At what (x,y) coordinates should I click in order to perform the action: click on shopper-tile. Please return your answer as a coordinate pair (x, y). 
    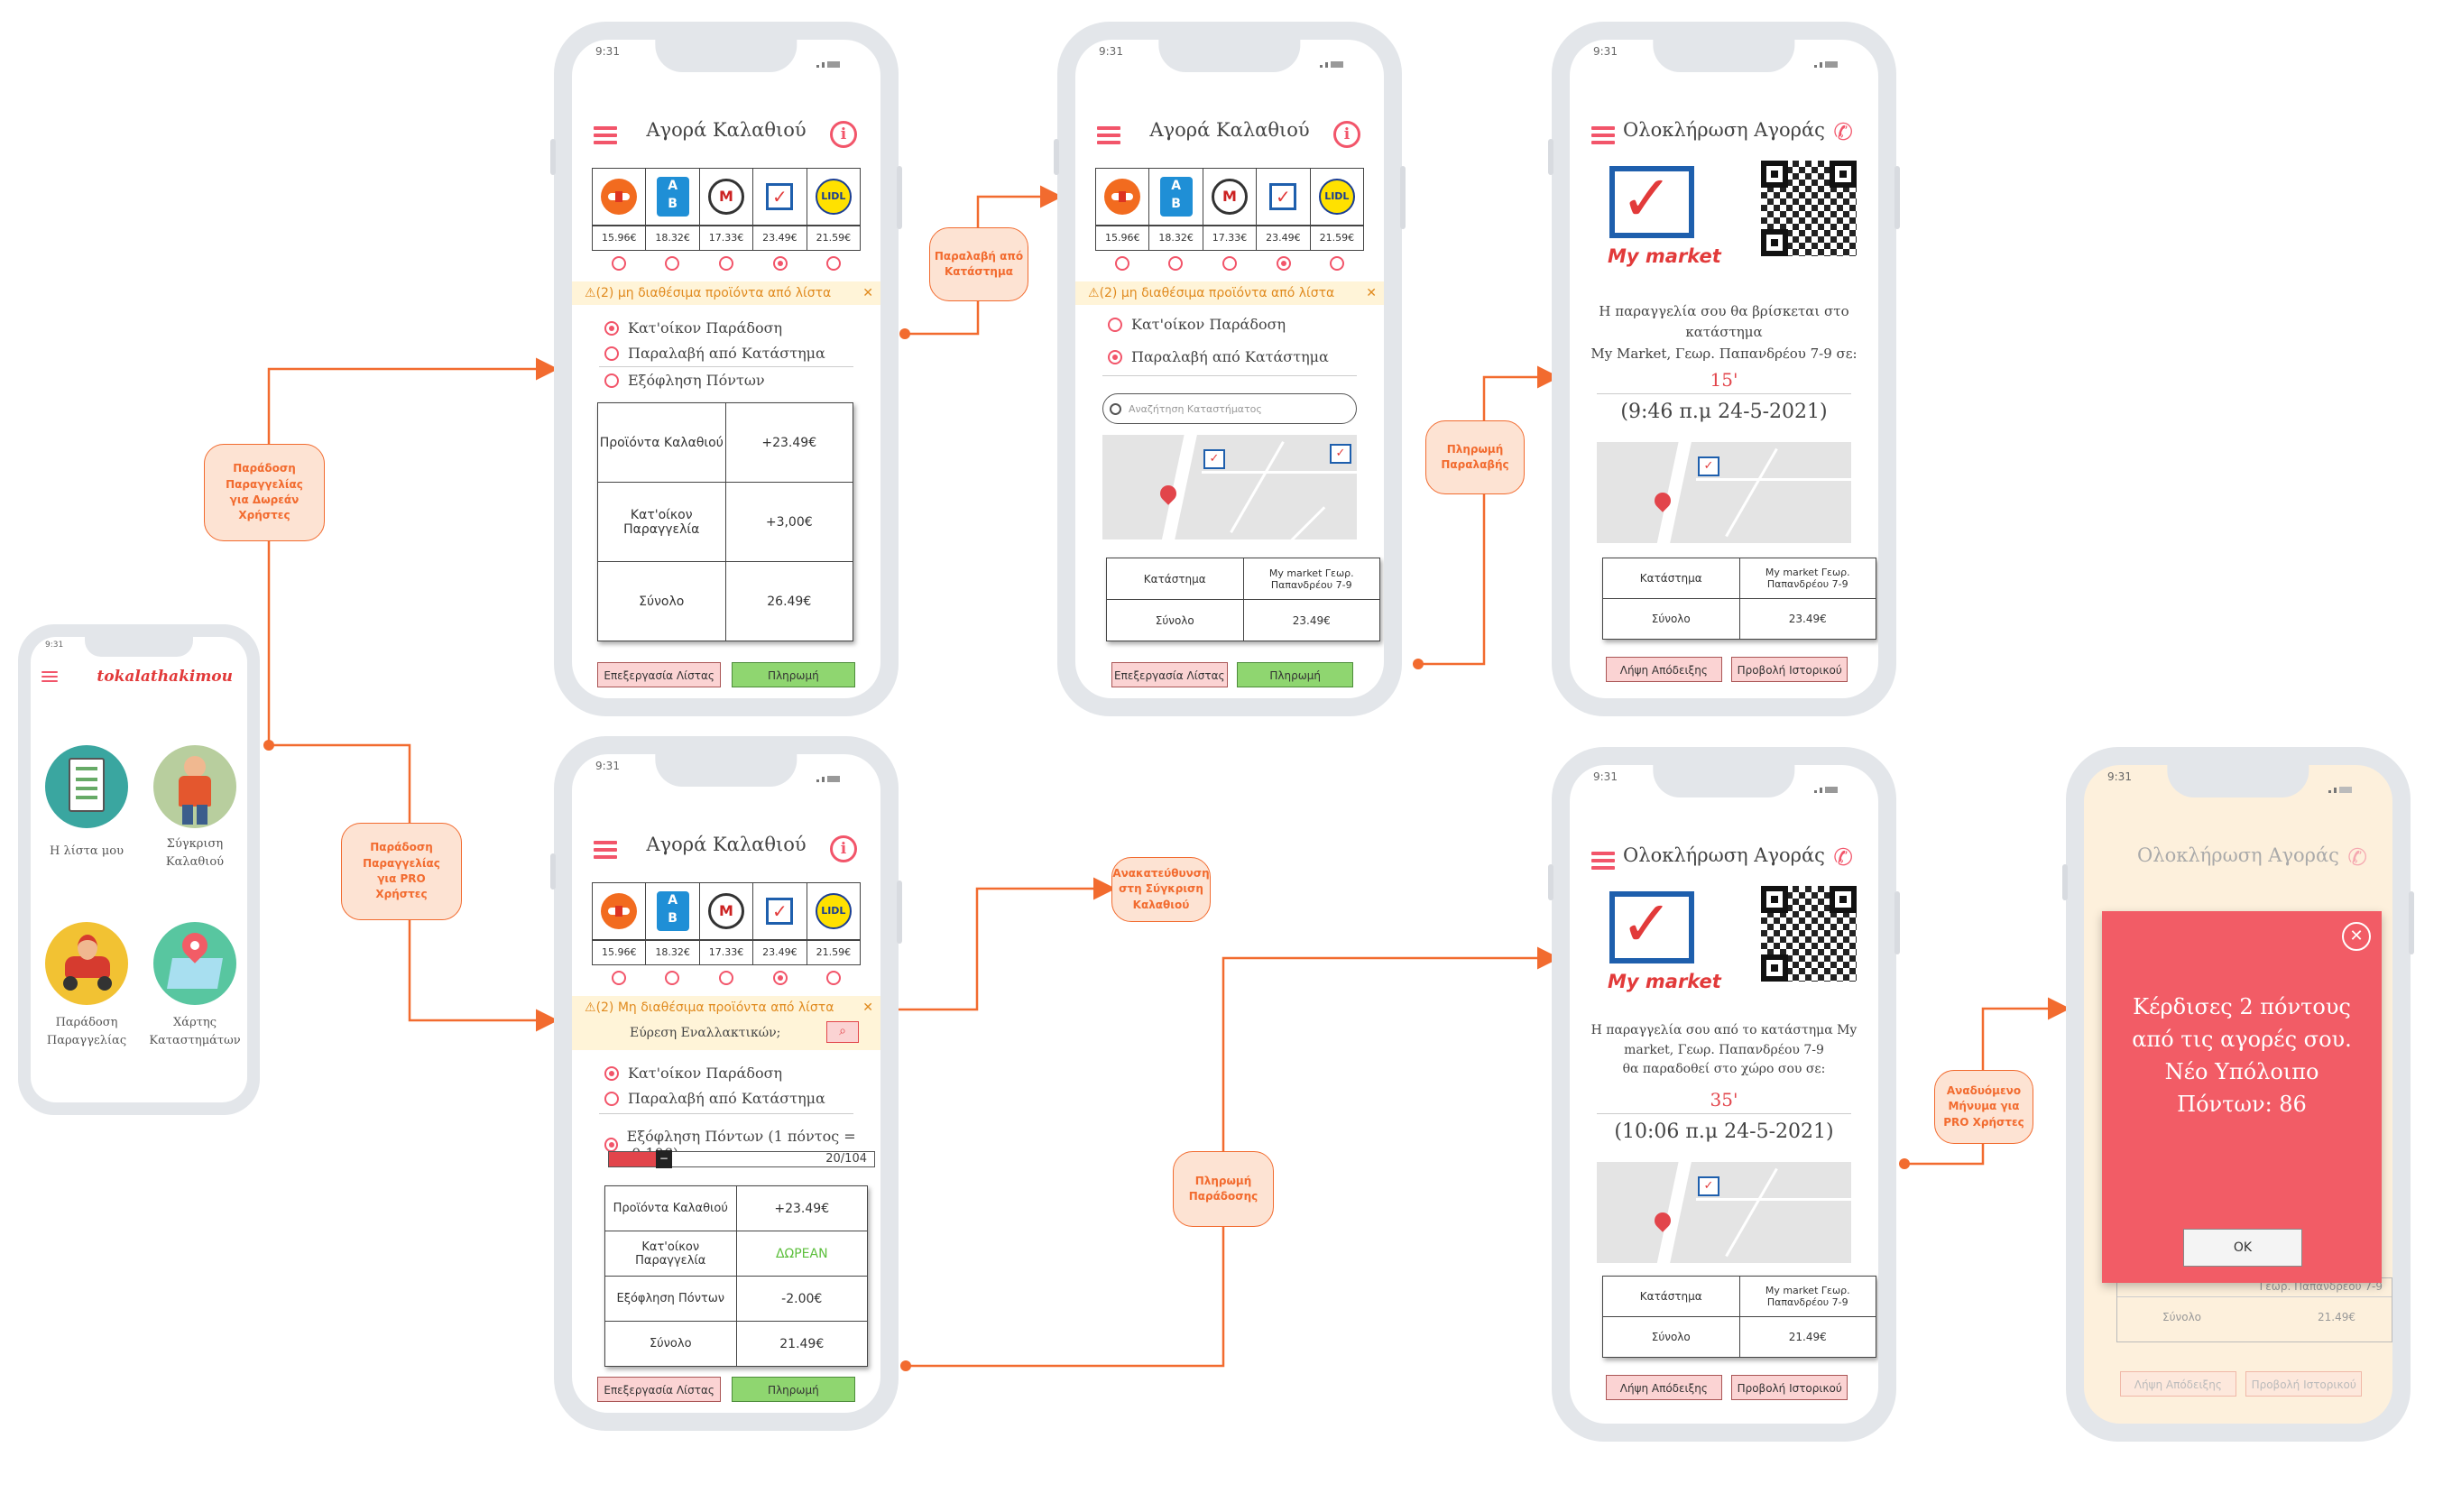
    Looking at the image, I should click on (194, 786).